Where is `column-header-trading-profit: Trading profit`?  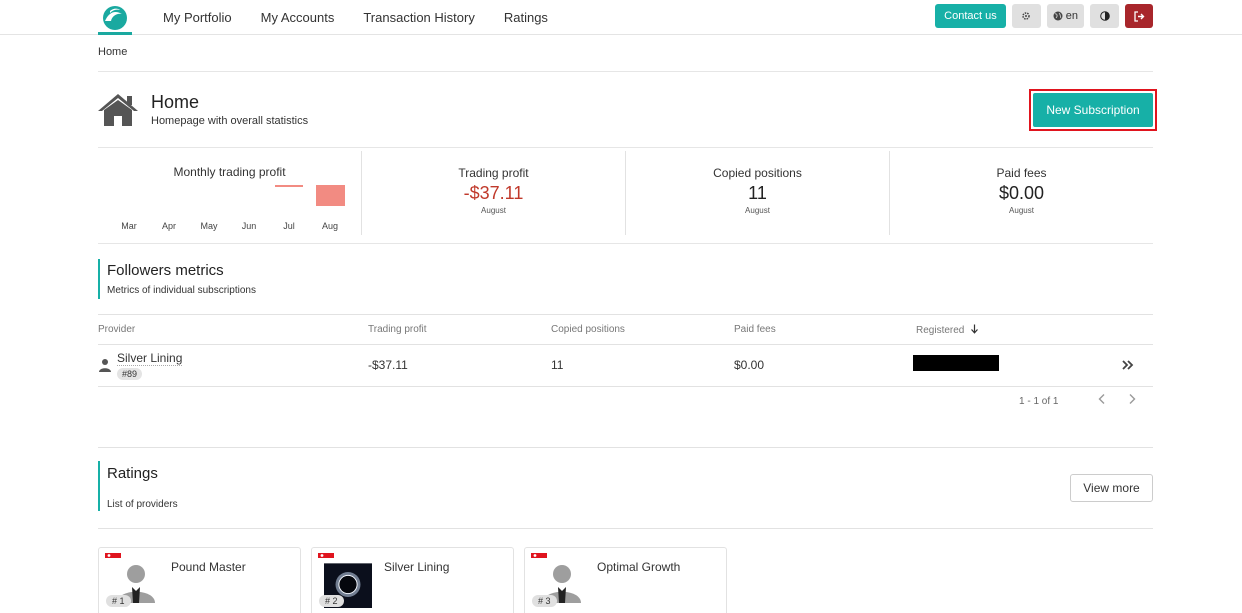 column-header-trading-profit: Trading profit is located at coordinates (397, 329).